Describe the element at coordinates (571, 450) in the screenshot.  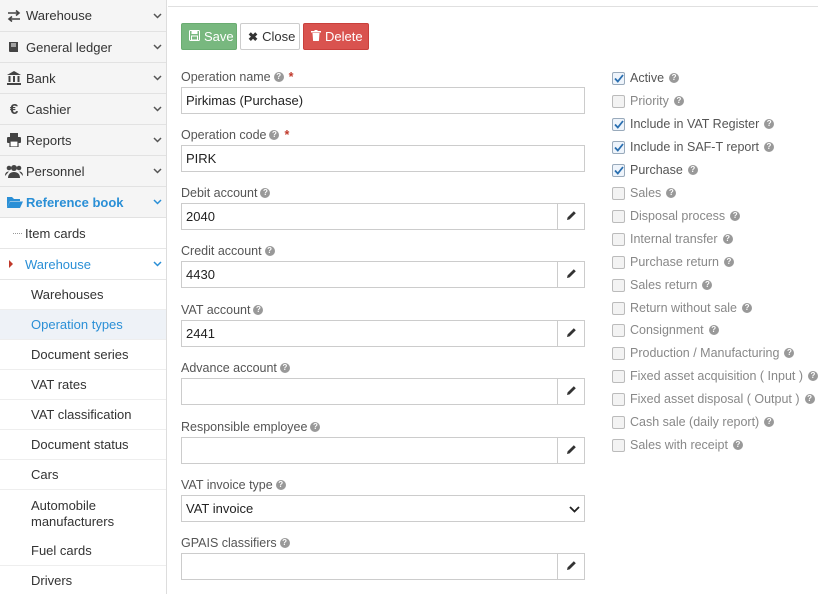
I see `responsible-employee-edit-button` at that location.